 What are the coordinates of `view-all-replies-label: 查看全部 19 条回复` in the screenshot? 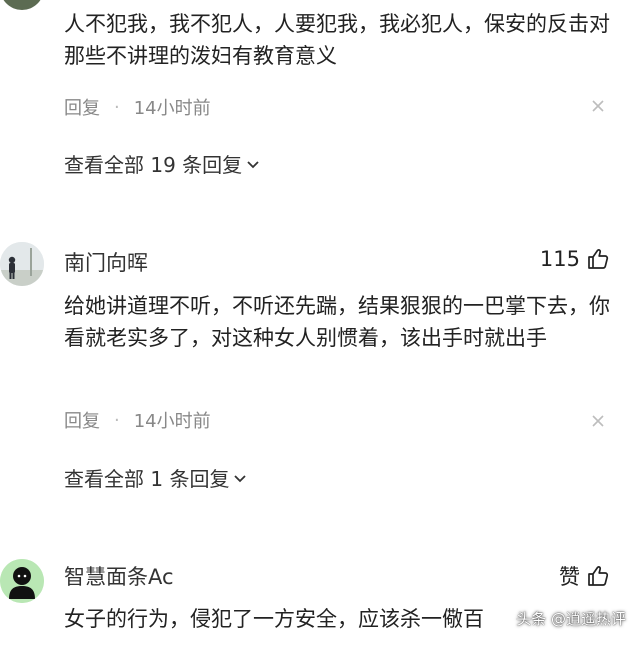 It's located at (153, 165).